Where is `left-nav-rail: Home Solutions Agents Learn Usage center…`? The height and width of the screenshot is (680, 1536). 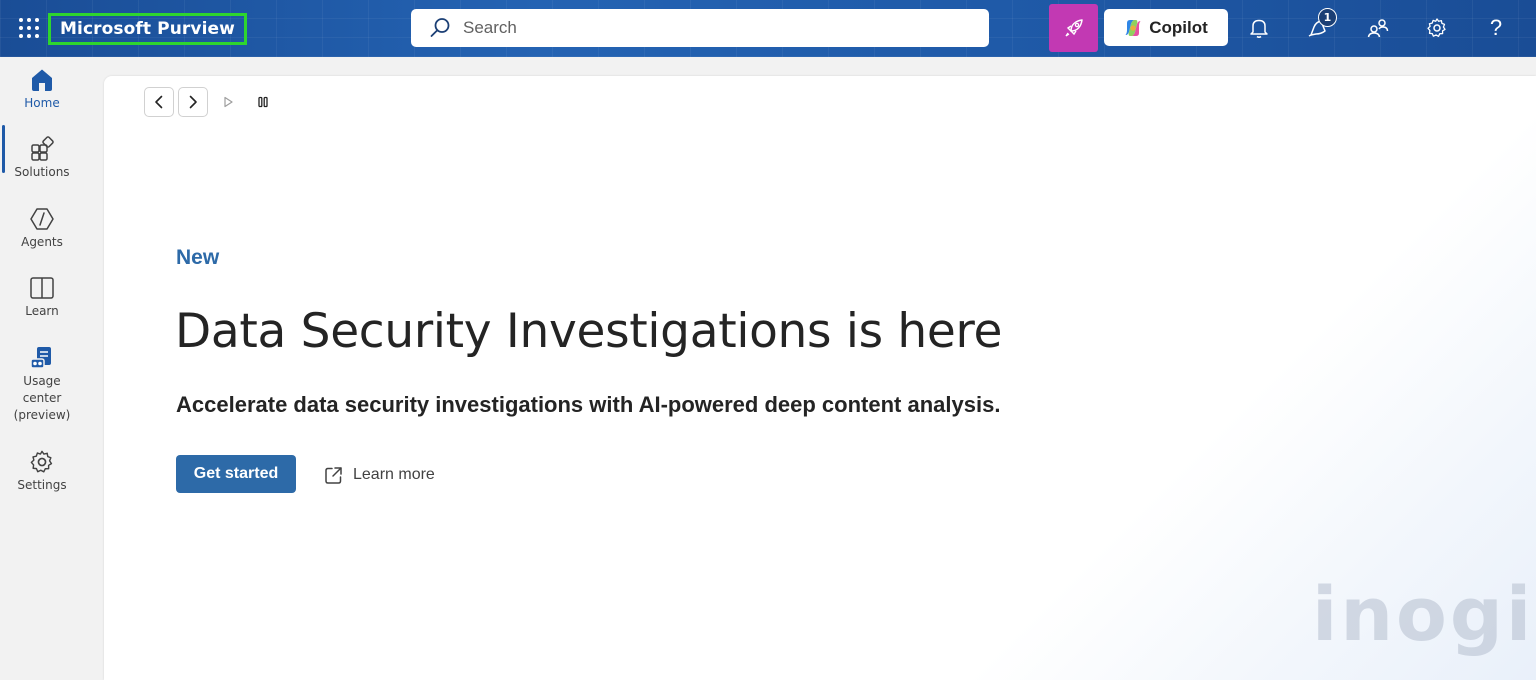
left-nav-rail: Home Solutions Agents Learn Usage center… is located at coordinates (42, 368).